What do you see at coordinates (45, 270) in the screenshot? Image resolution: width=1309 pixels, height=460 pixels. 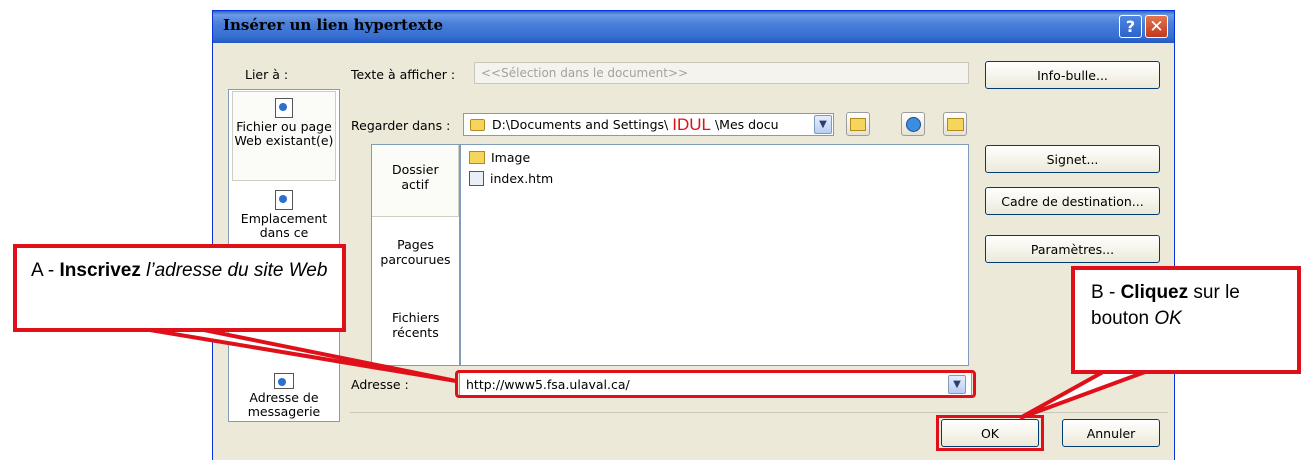 I see `callout-a-prefix: A -` at bounding box center [45, 270].